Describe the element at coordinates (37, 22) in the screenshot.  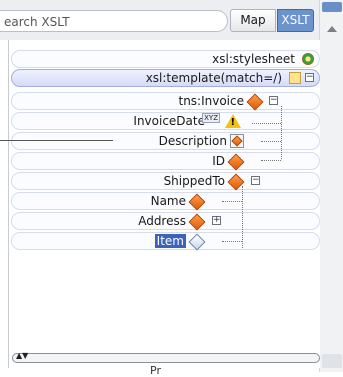
I see `search-input-text: earch XSLT` at that location.